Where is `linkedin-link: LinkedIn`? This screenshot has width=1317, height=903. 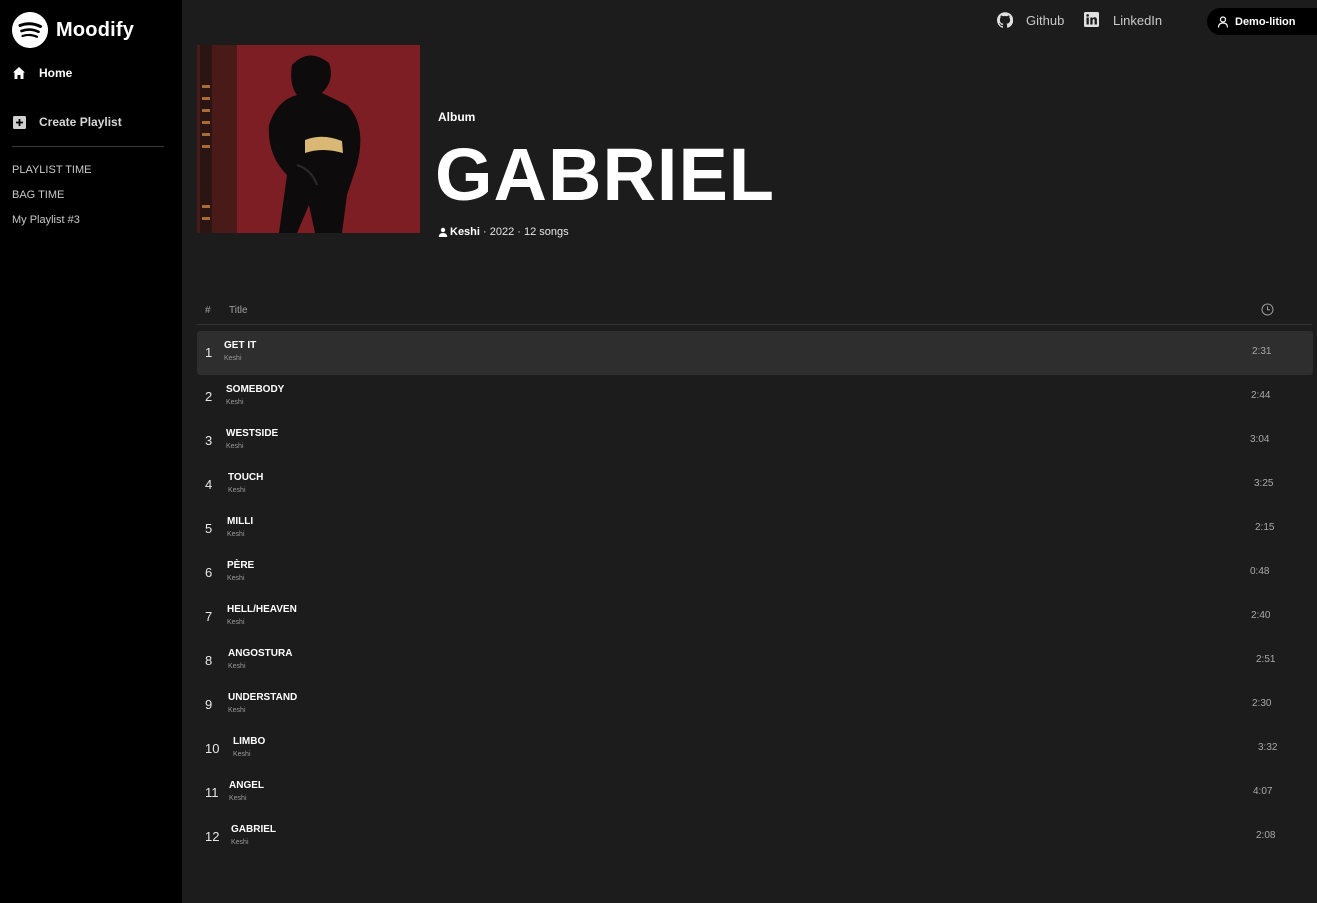 linkedin-link: LinkedIn is located at coordinates (1123, 20).